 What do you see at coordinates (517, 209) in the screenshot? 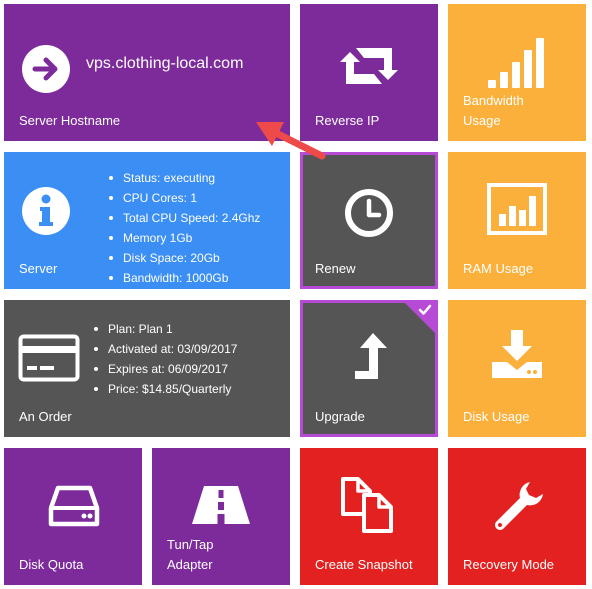
I see `bar-chart-icon` at bounding box center [517, 209].